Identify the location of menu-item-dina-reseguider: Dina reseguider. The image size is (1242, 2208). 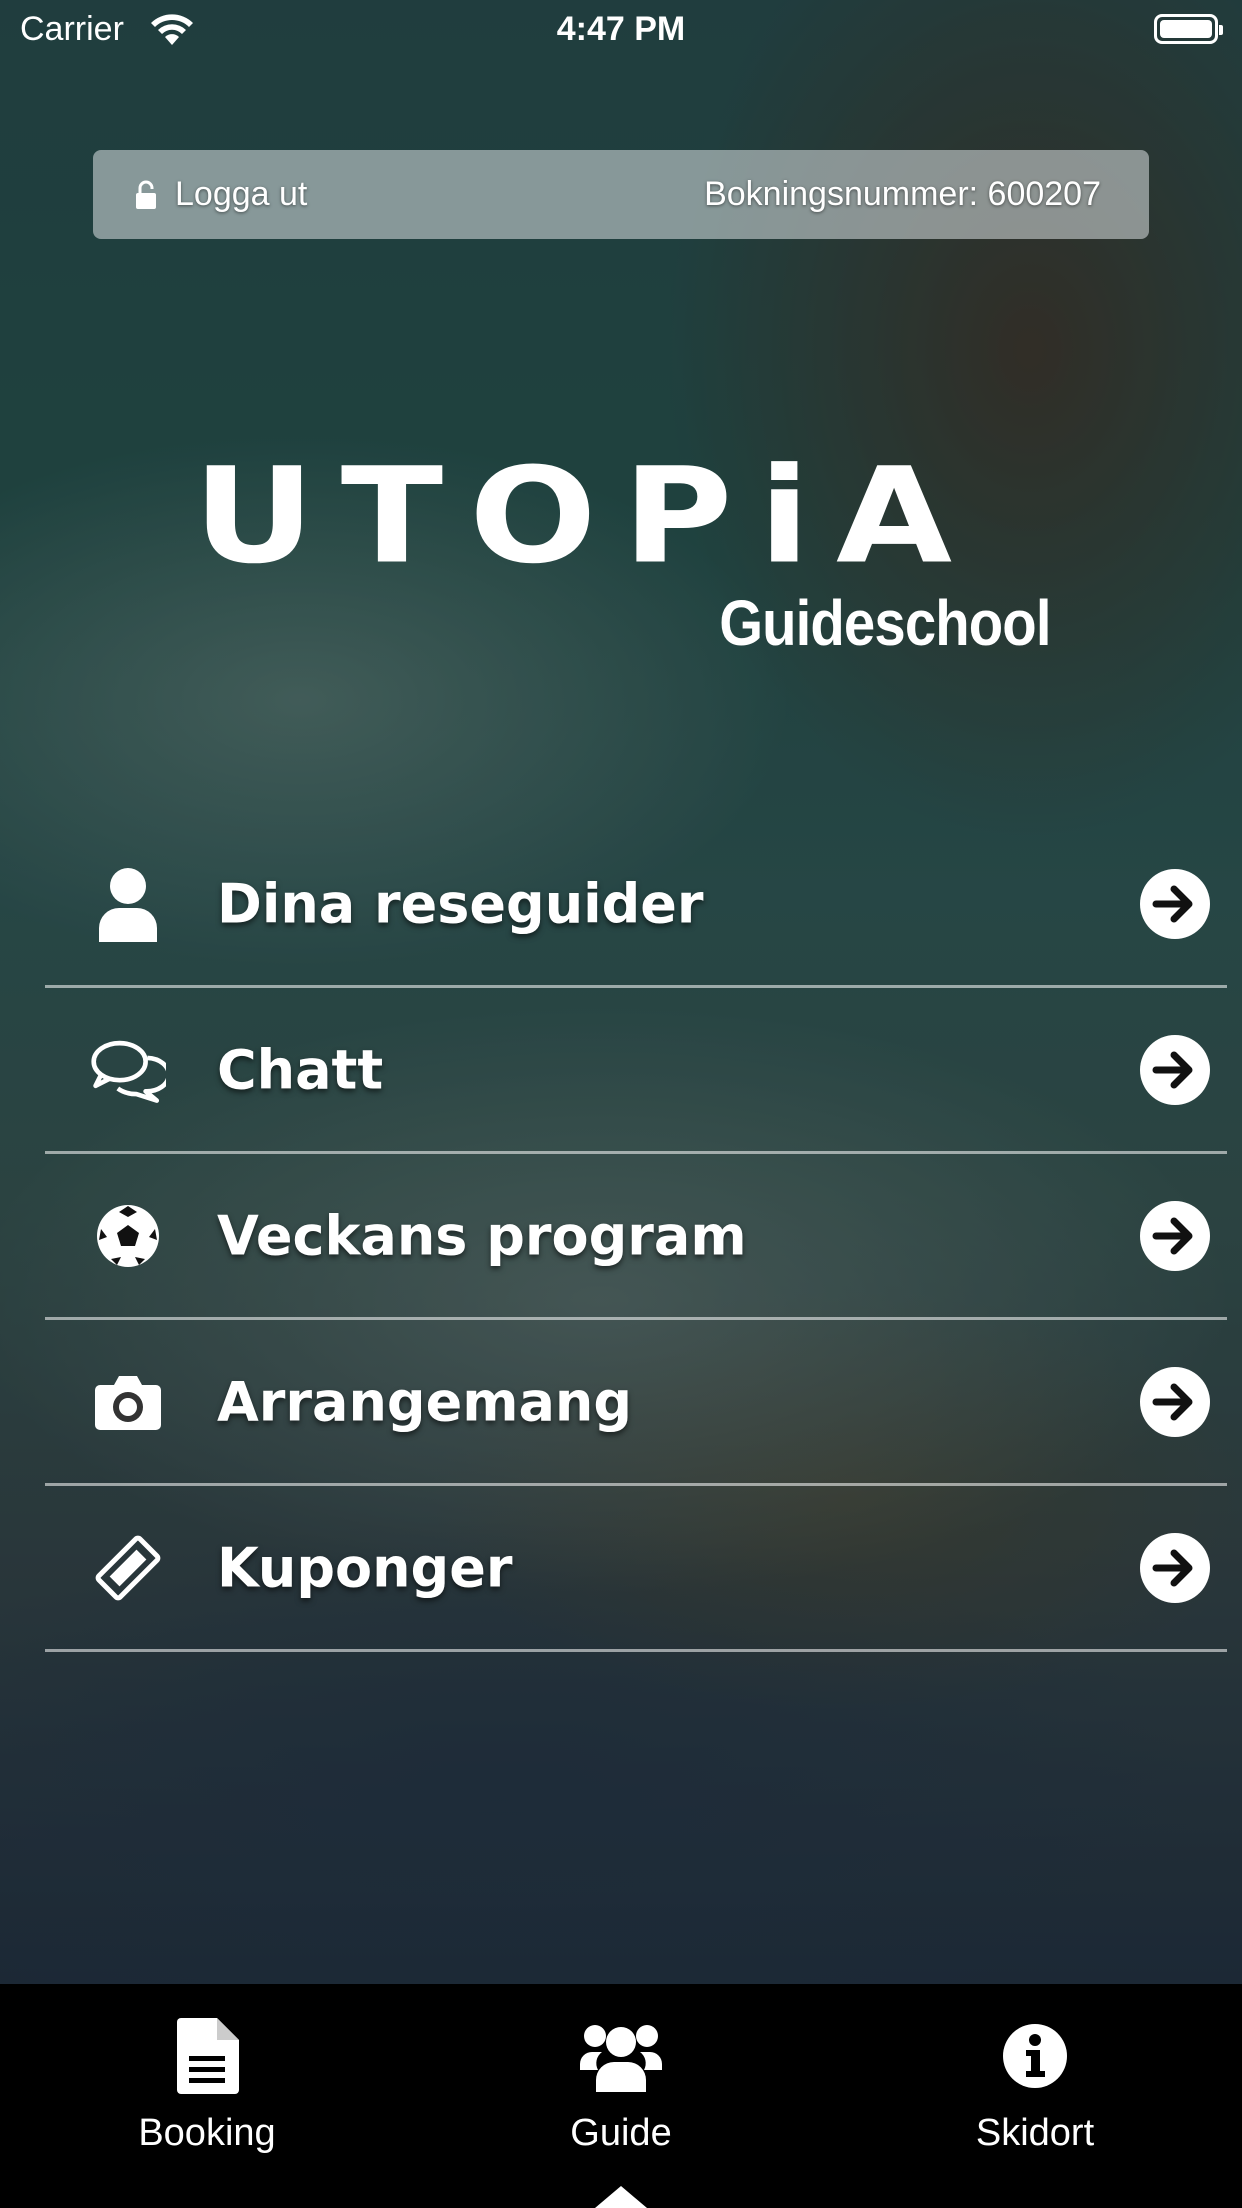
(636, 905).